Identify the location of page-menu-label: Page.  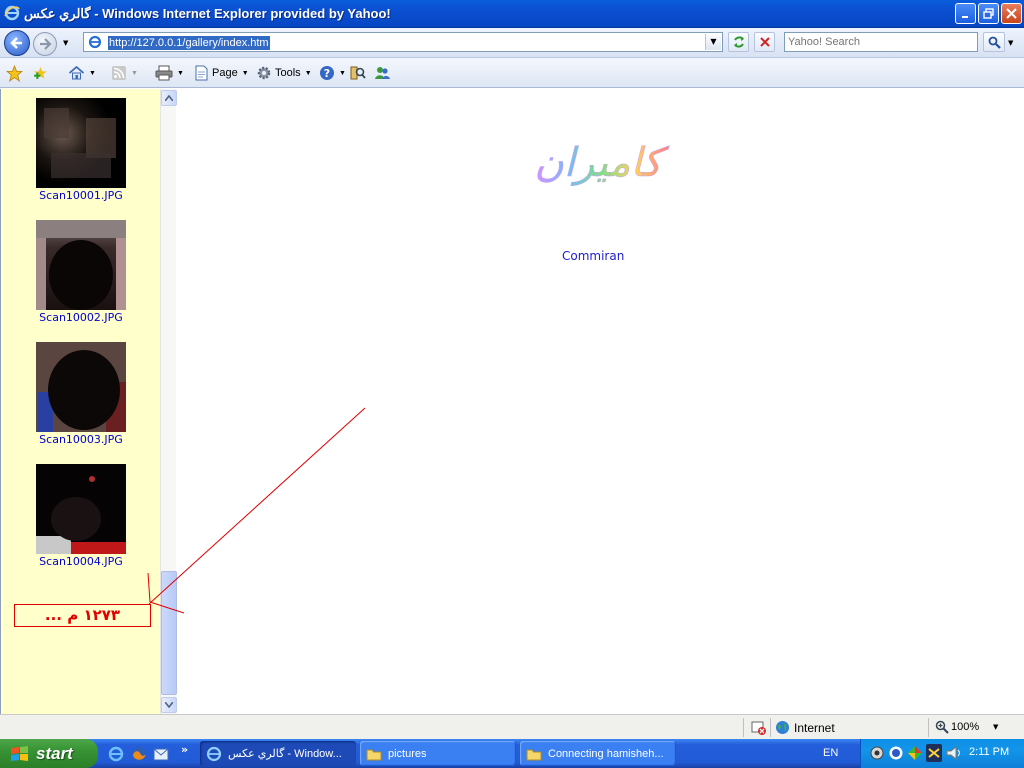
(225, 73).